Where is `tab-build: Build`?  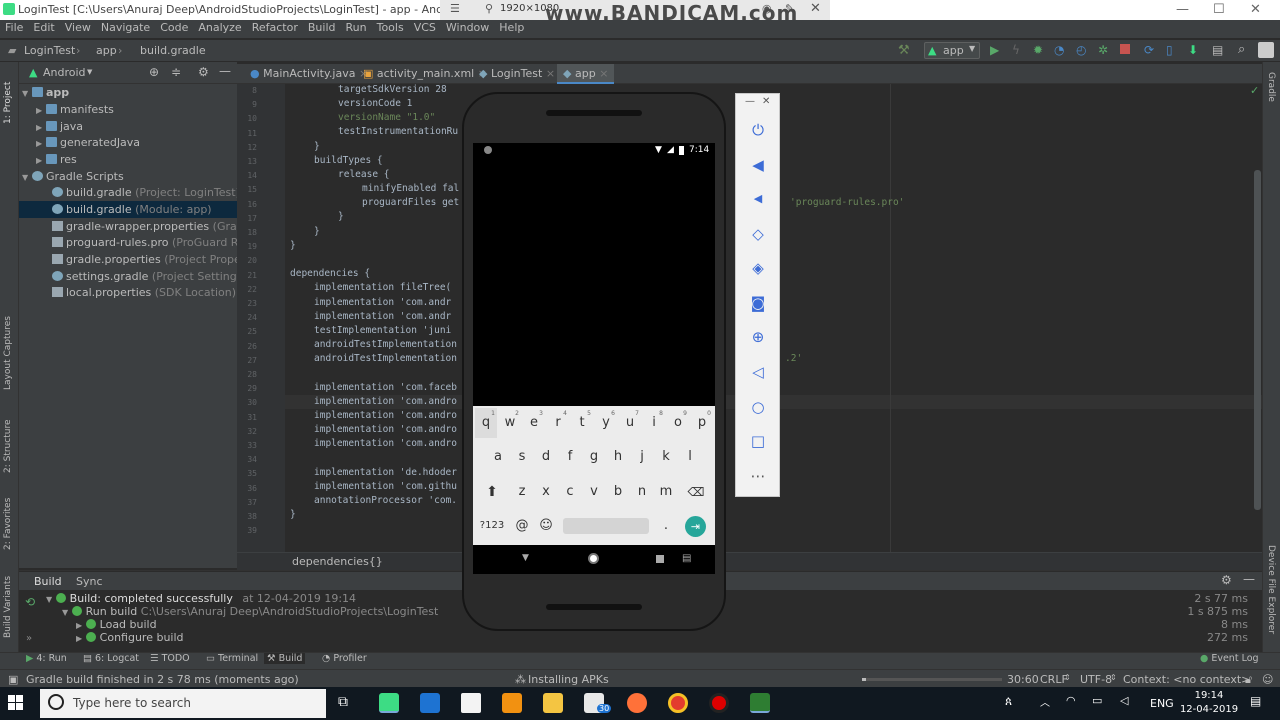
tab-build: Build is located at coordinates (48, 581).